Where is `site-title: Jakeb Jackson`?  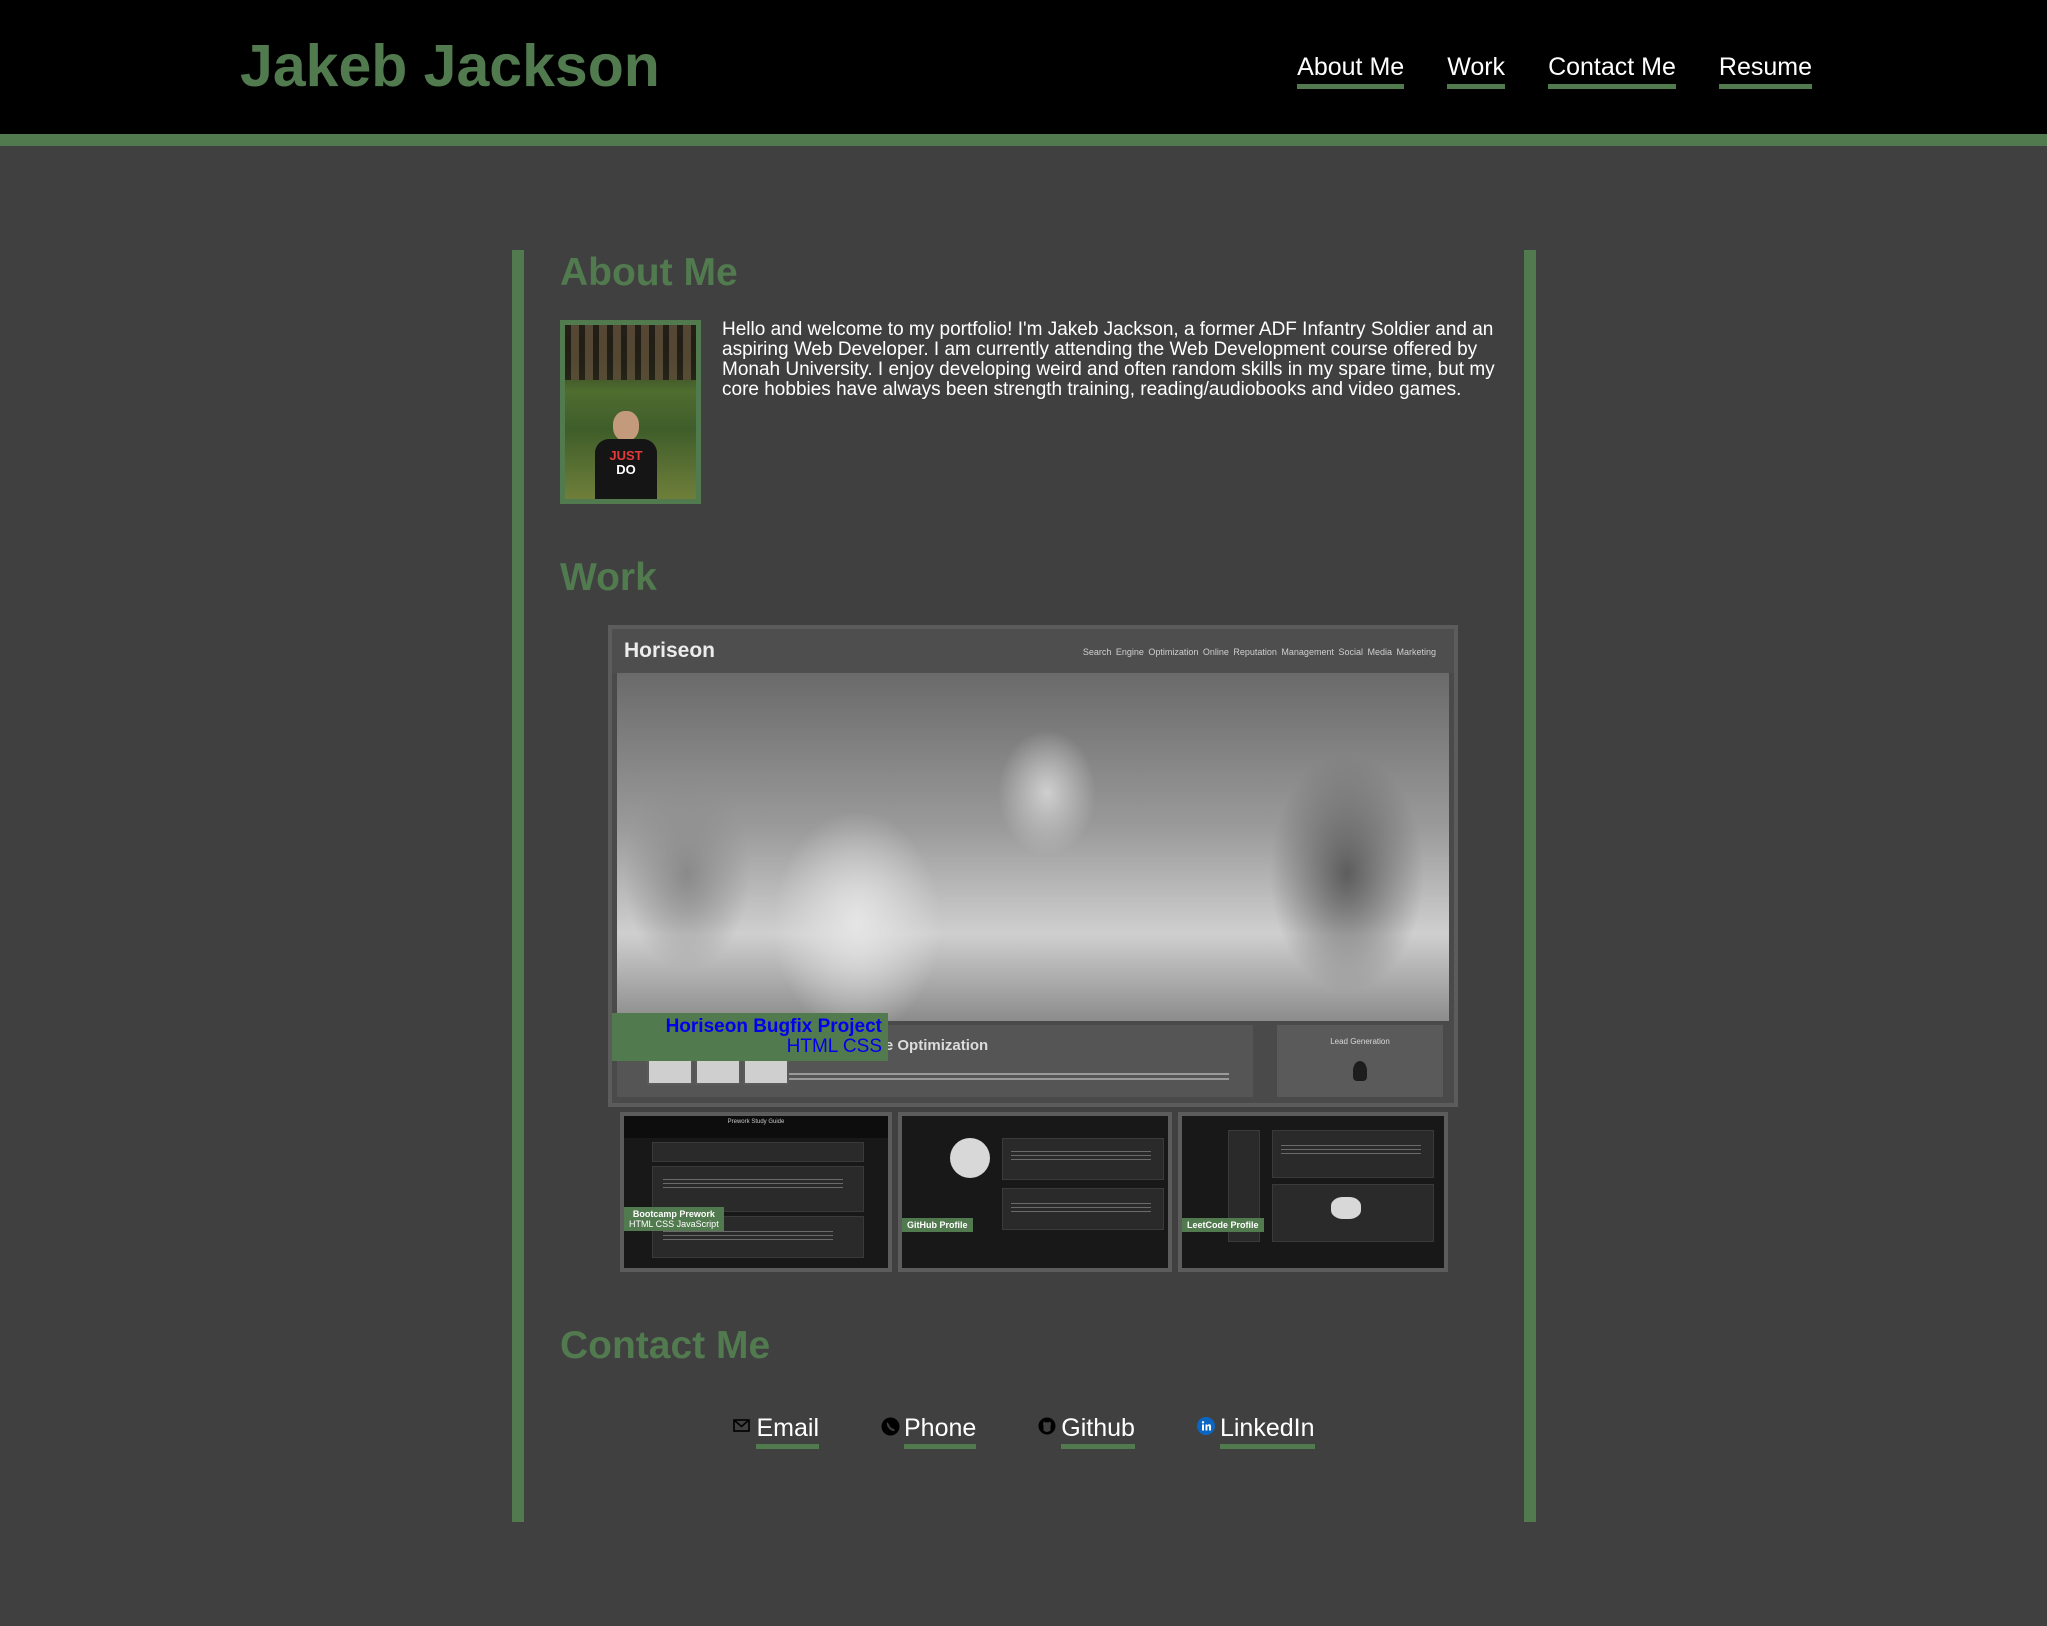 site-title: Jakeb Jackson is located at coordinates (450, 66).